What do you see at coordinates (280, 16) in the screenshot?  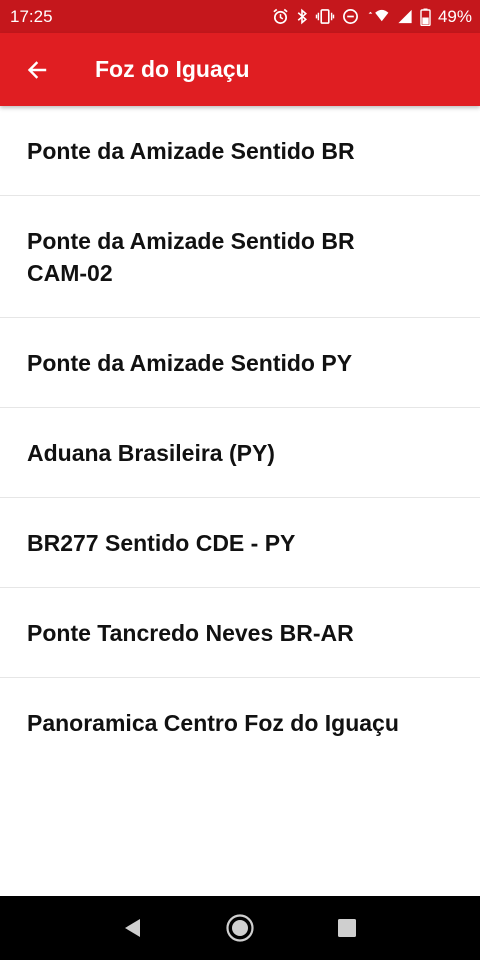 I see `alarm-icon` at bounding box center [280, 16].